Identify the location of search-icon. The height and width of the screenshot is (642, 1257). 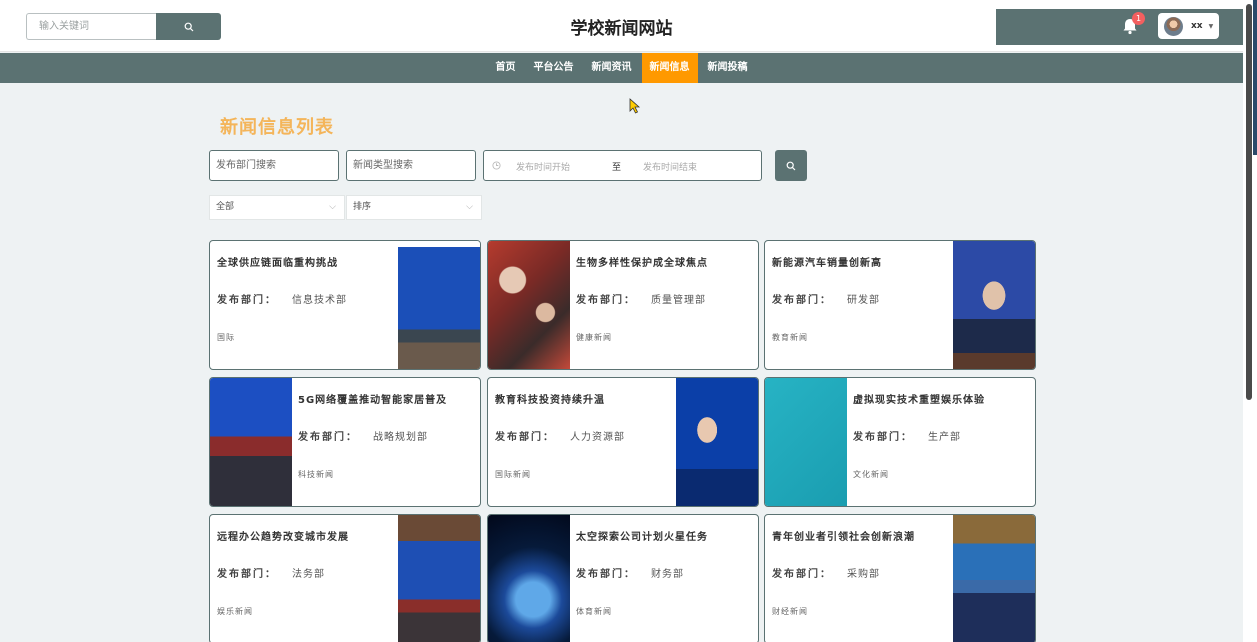
(791, 165).